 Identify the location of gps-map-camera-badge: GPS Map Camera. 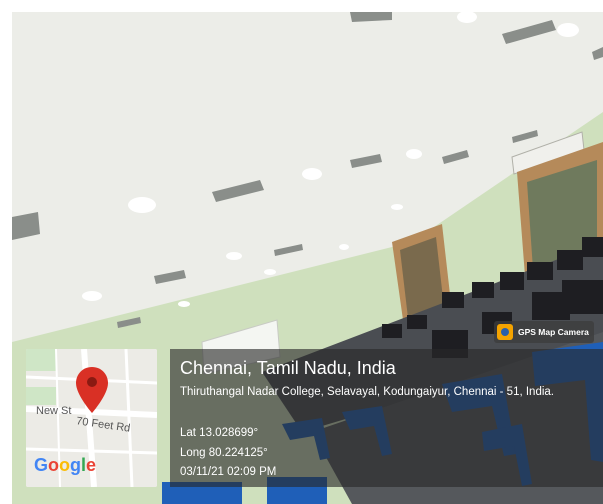
(544, 332).